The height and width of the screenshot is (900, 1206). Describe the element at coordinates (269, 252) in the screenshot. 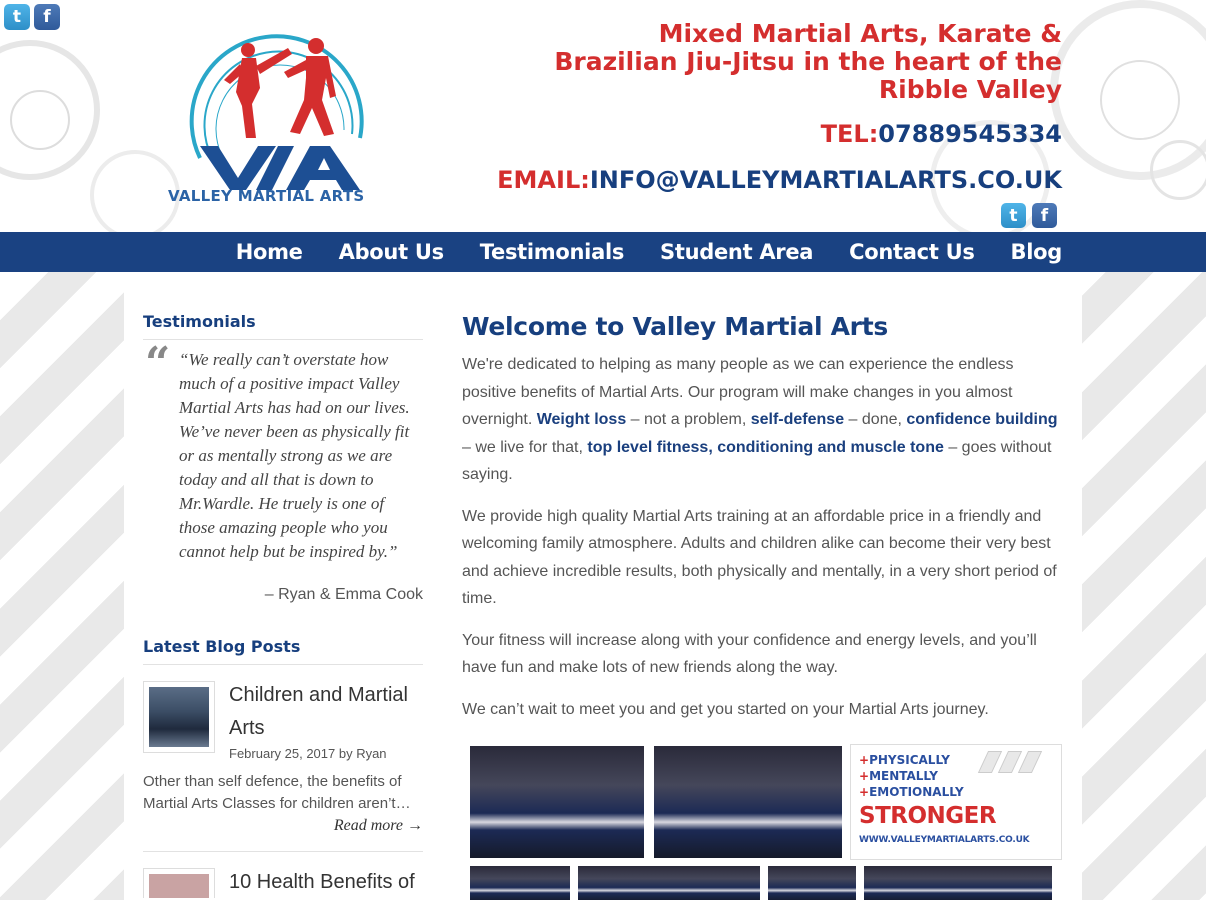

I see `nav-item-home: Home` at that location.